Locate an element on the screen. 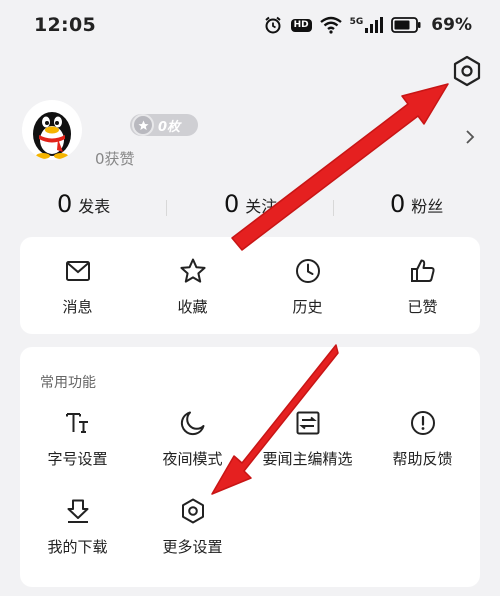 This screenshot has width=500, height=596. function-help-feedback: 帮助反馈 is located at coordinates (422, 439).